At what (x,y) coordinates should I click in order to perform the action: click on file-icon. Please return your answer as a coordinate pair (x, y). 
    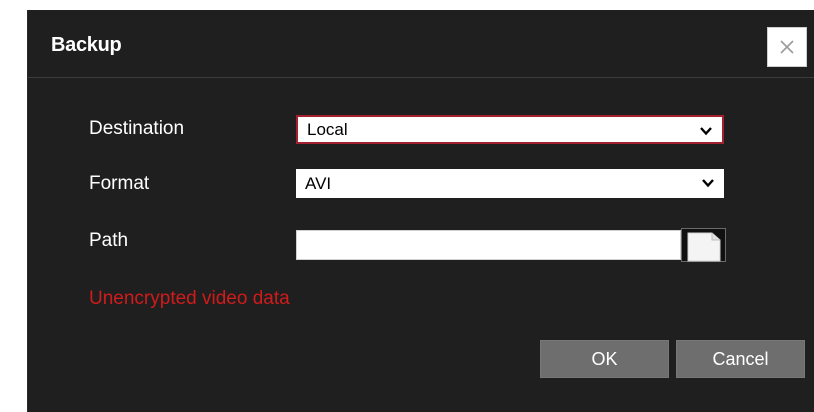
    Looking at the image, I should click on (704, 247).